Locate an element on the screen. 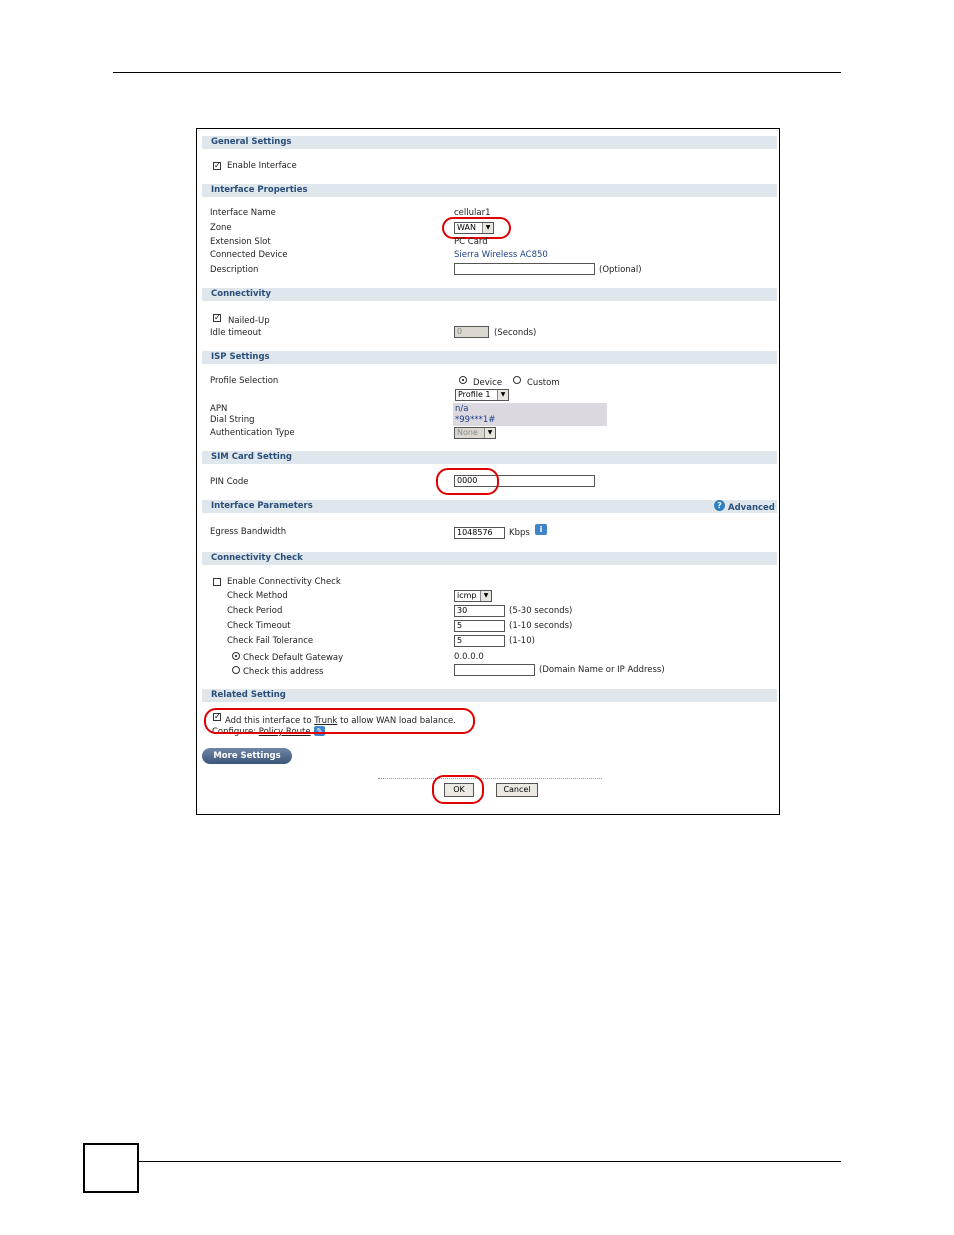 The image size is (954, 1235). section-connectivity: Connectivity is located at coordinates (489, 294).